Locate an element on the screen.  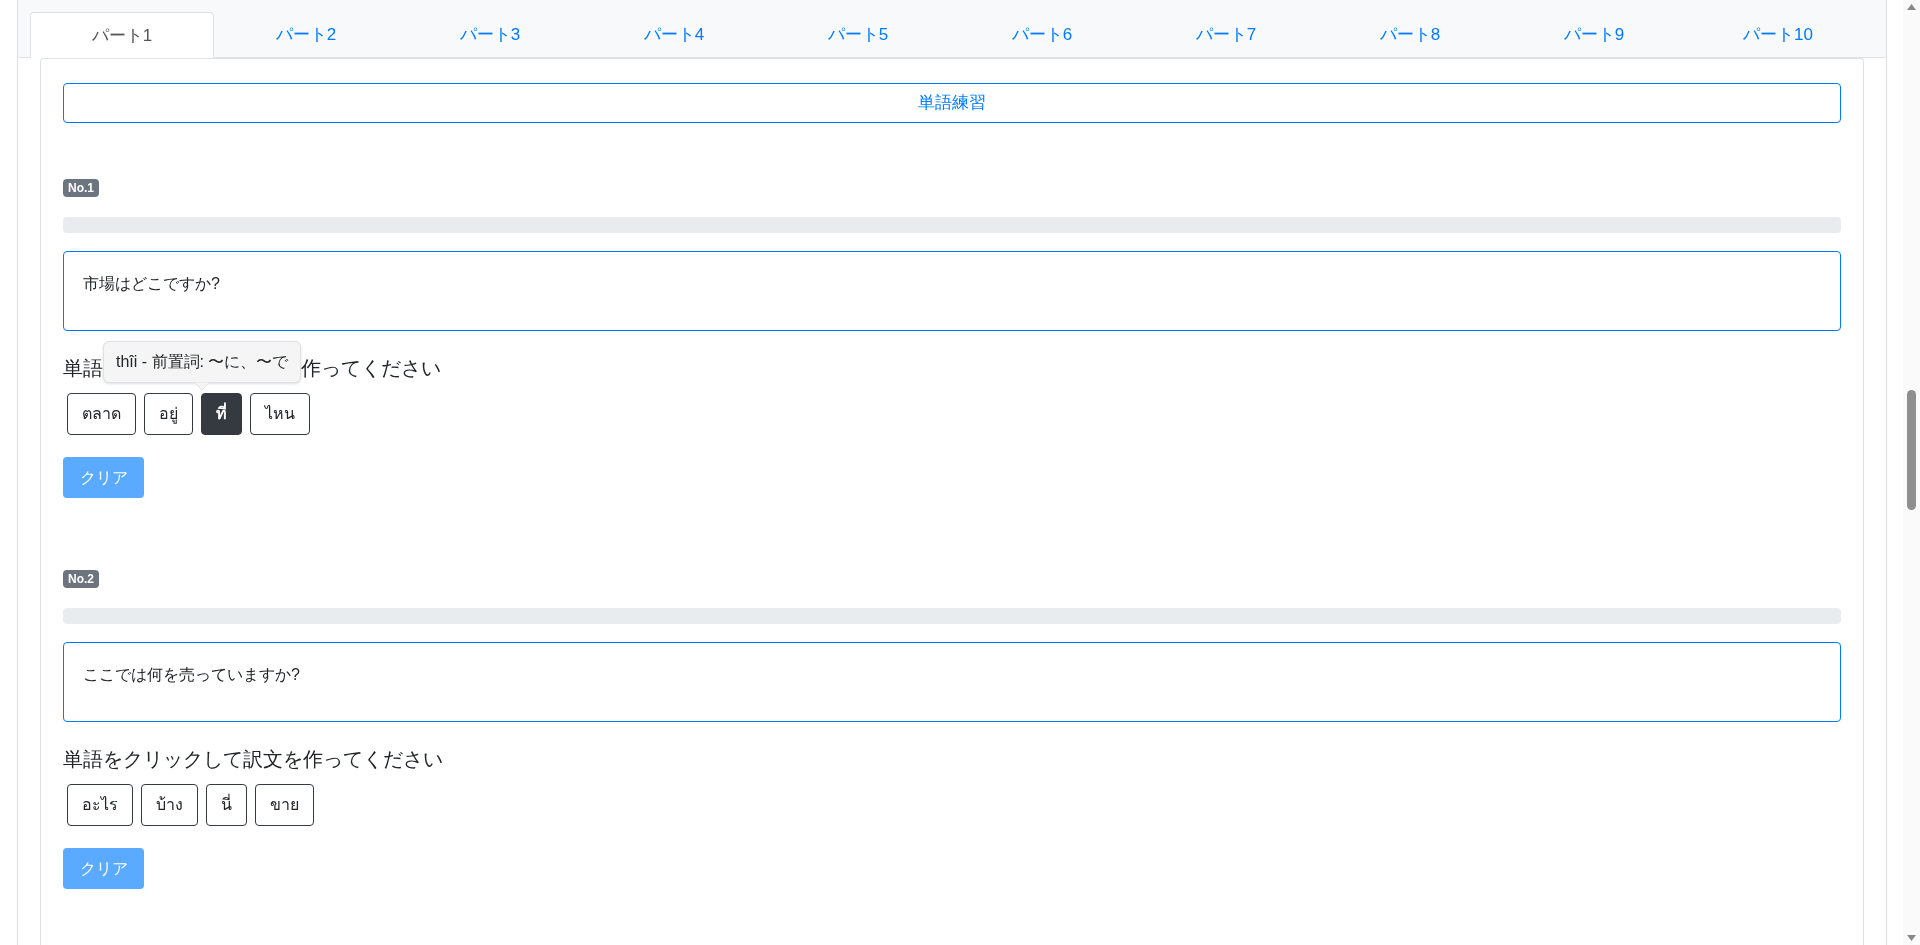
part-tab: パート2 is located at coordinates (306, 35).